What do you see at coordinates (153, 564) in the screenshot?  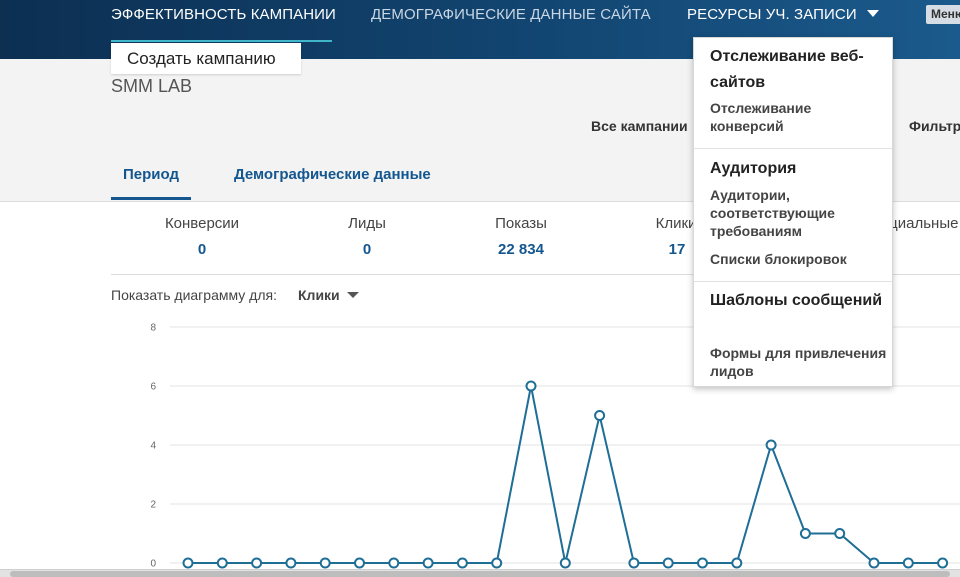 I see `y-tick-label: 0` at bounding box center [153, 564].